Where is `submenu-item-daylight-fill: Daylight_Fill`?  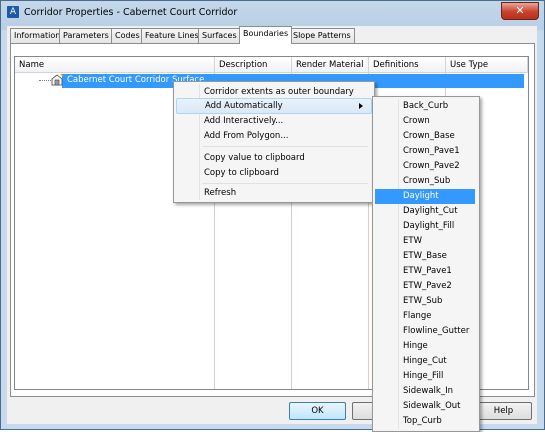
submenu-item-daylight-fill: Daylight_Fill is located at coordinates (425, 226).